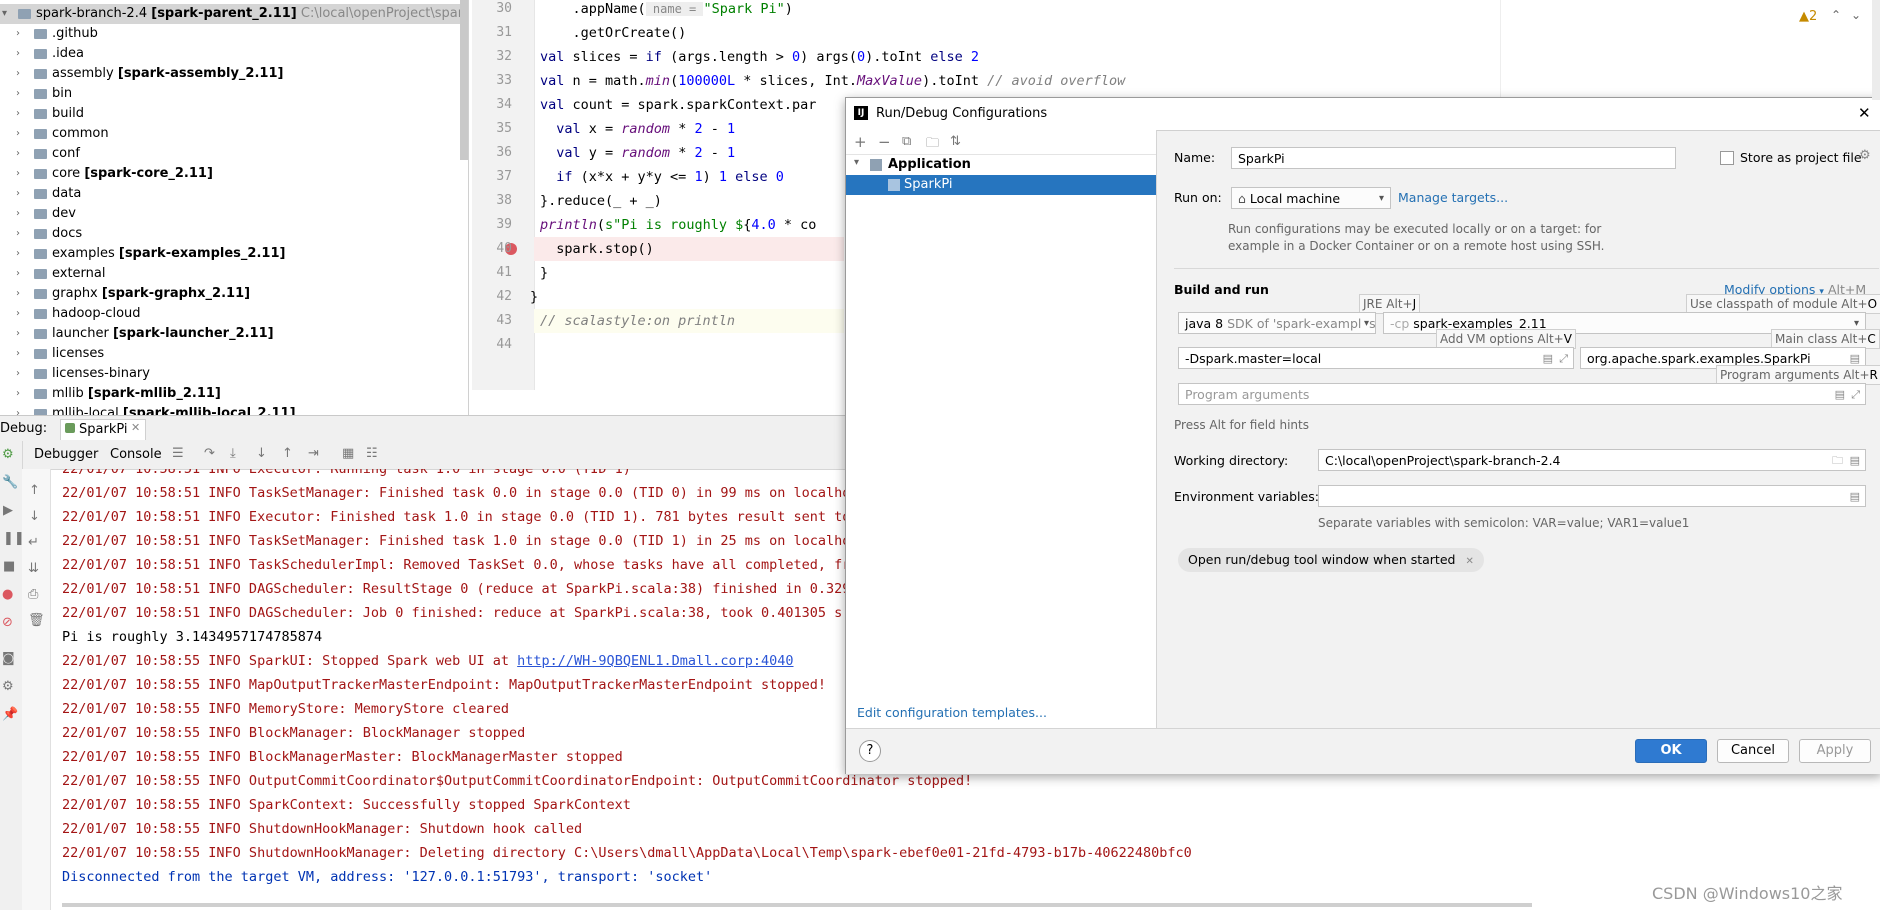 This screenshot has height=910, width=1880. I want to click on soft-wrap-icon: ↵, so click(33, 542).